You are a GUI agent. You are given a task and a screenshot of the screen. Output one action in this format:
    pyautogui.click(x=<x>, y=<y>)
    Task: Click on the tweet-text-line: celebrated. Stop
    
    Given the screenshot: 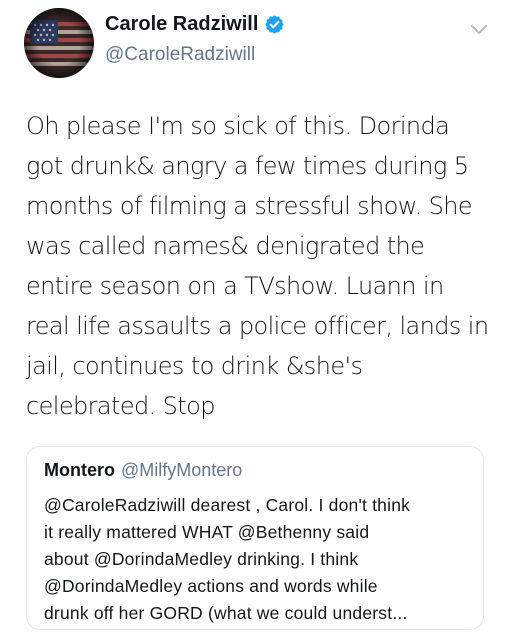 What is the action you would take?
    pyautogui.click(x=120, y=406)
    